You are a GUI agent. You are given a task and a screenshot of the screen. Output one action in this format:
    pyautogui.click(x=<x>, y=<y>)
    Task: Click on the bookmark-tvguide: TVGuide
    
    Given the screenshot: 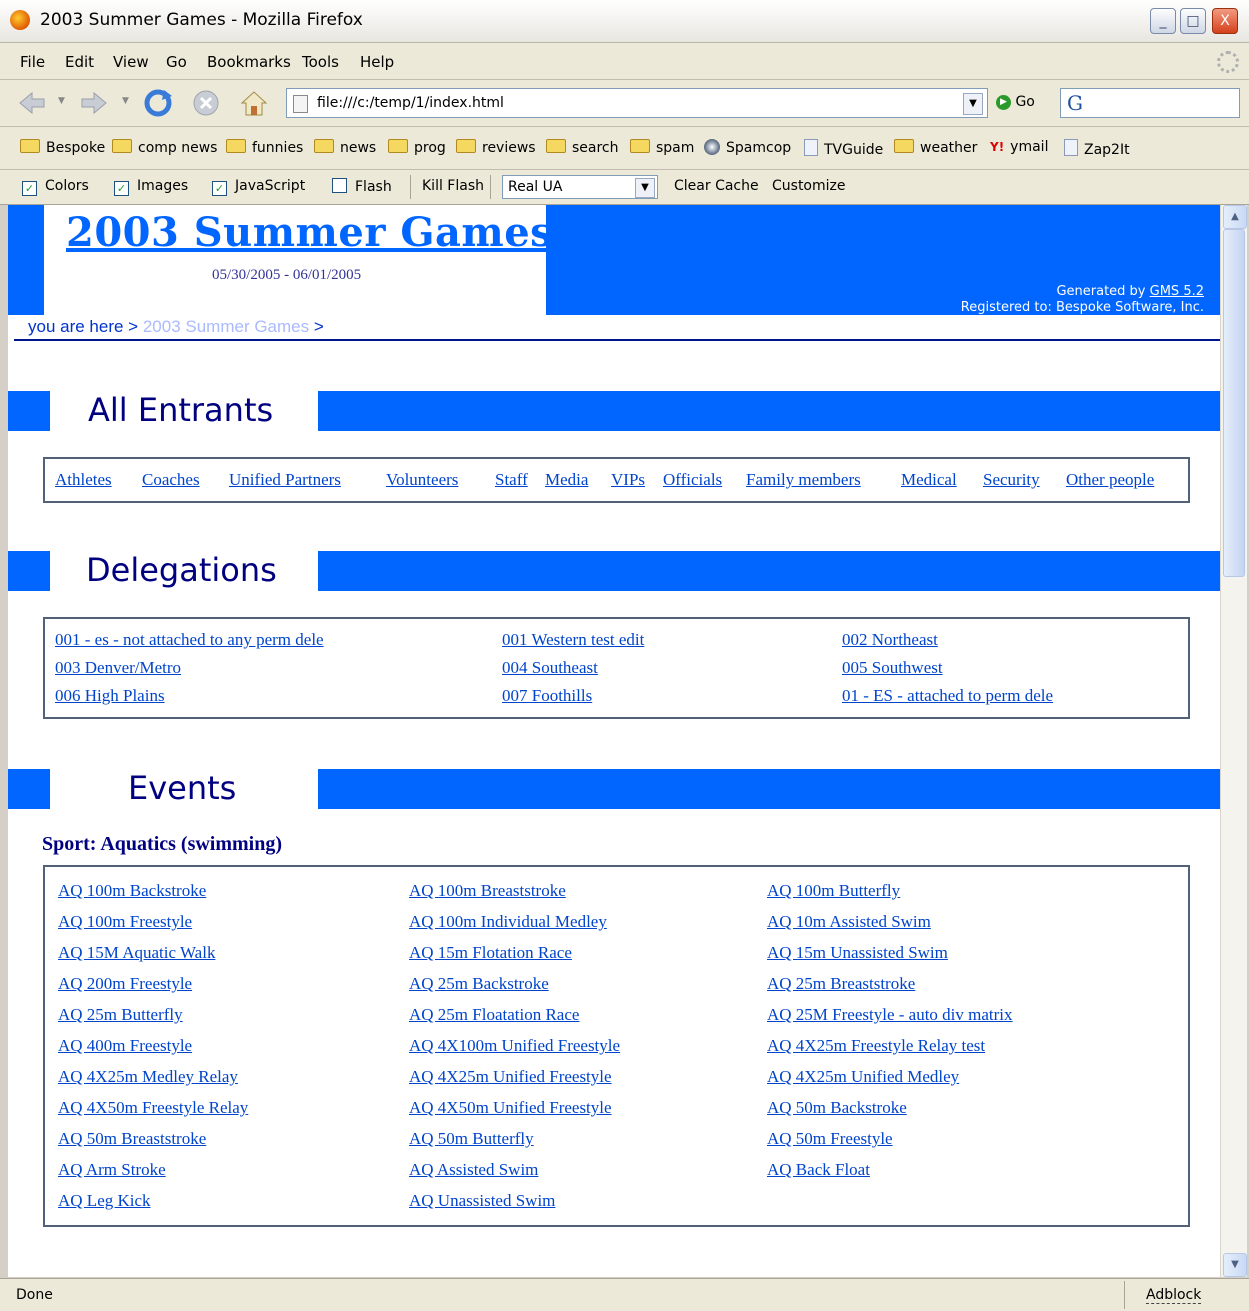 What is the action you would take?
    pyautogui.click(x=843, y=148)
    